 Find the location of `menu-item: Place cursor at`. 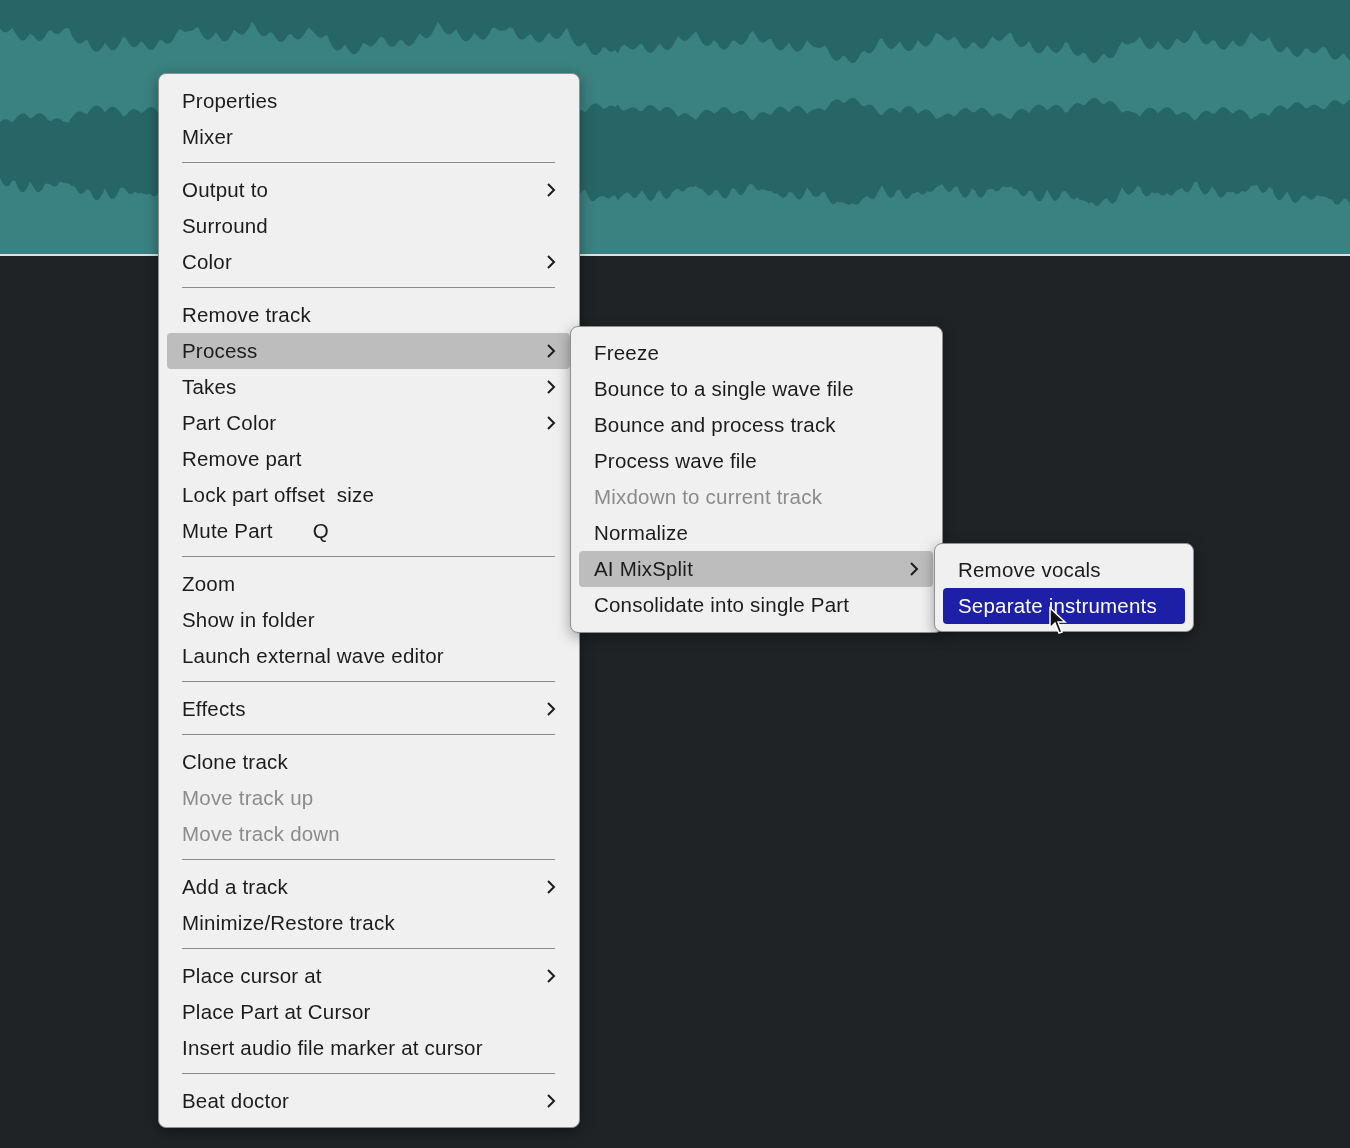

menu-item: Place cursor at is located at coordinates (368, 976).